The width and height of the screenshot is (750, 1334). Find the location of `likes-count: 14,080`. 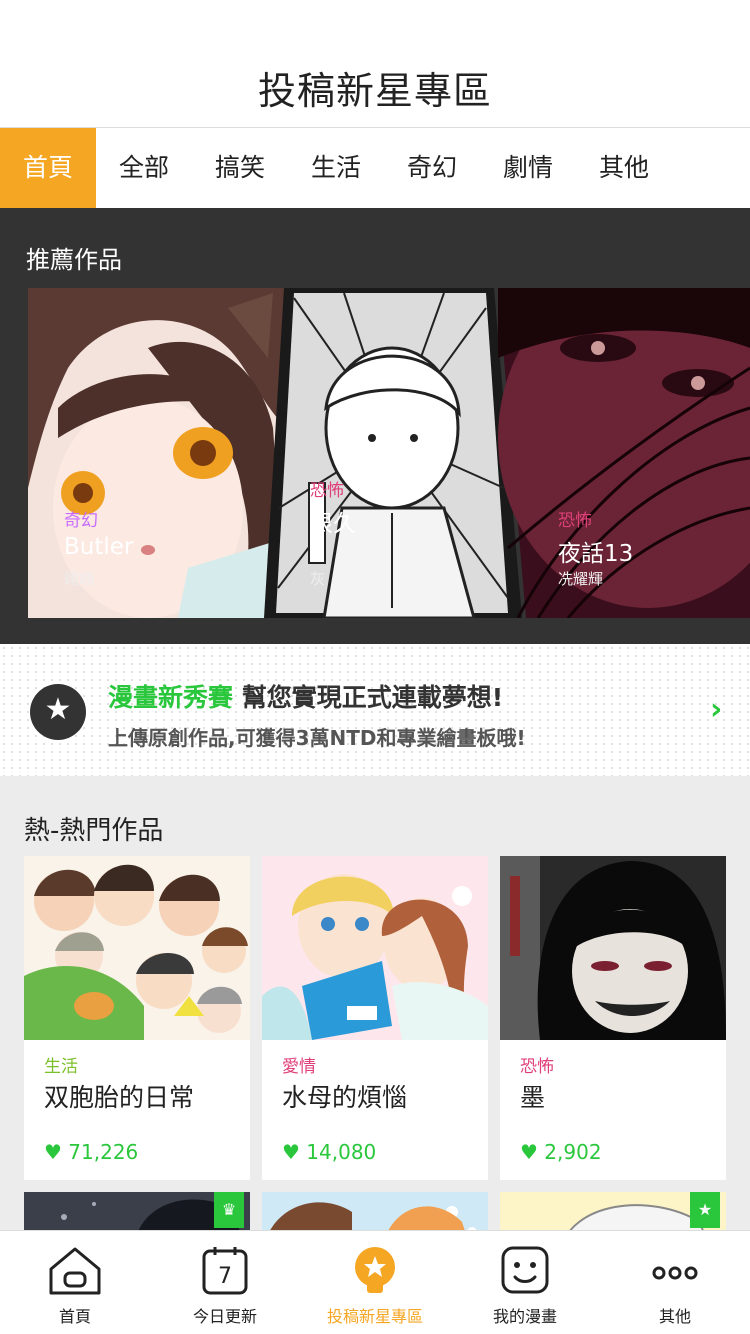

likes-count: 14,080 is located at coordinates (341, 1152).